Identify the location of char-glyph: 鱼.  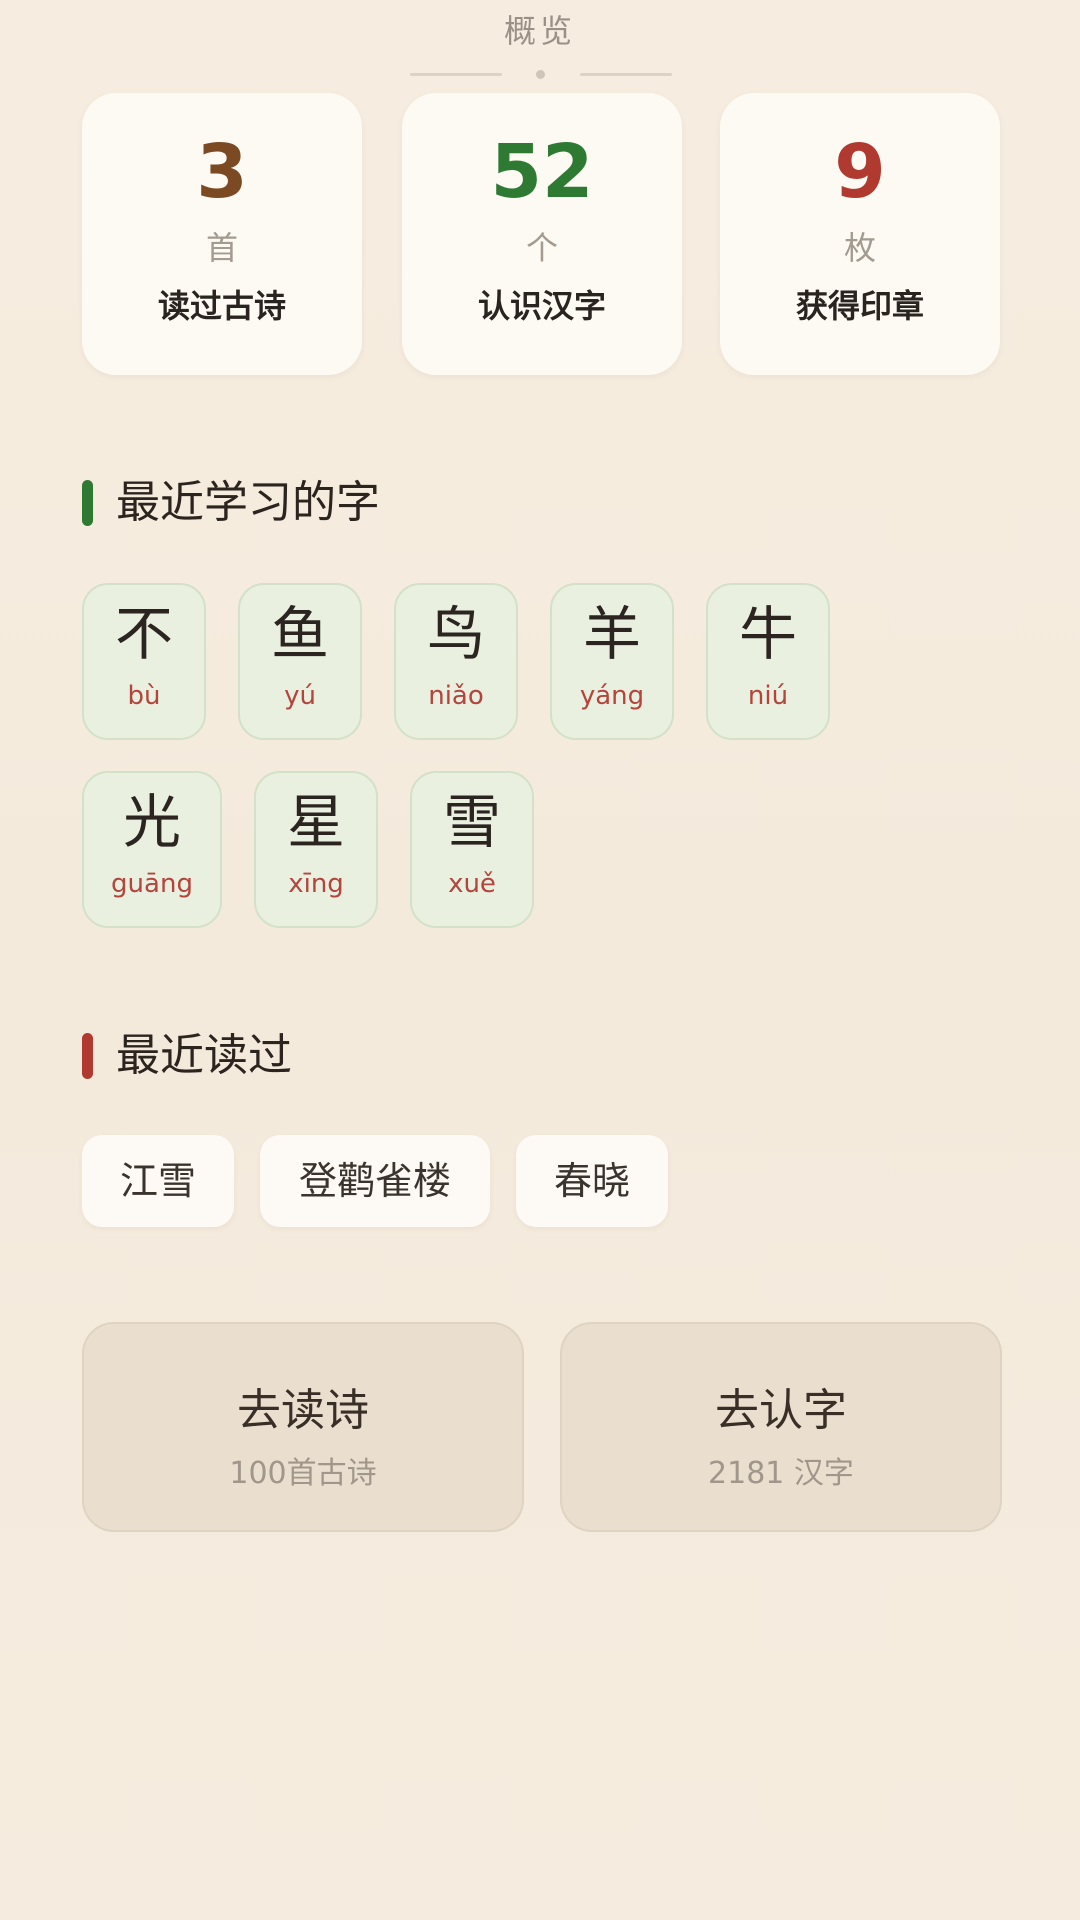
(299, 634).